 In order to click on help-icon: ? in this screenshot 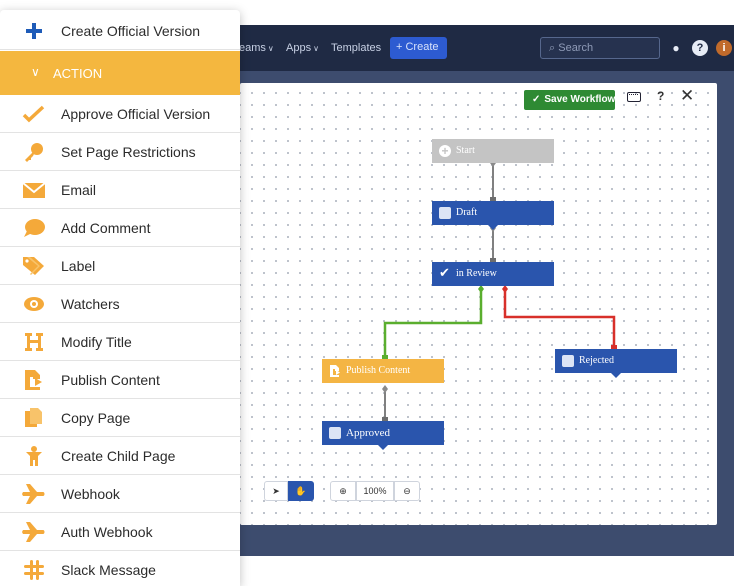, I will do `click(700, 48)`.